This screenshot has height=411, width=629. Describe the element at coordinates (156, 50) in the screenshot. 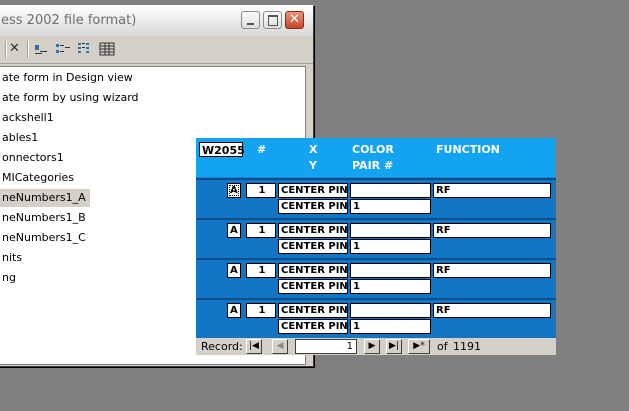

I see `toolbar: ✕` at that location.